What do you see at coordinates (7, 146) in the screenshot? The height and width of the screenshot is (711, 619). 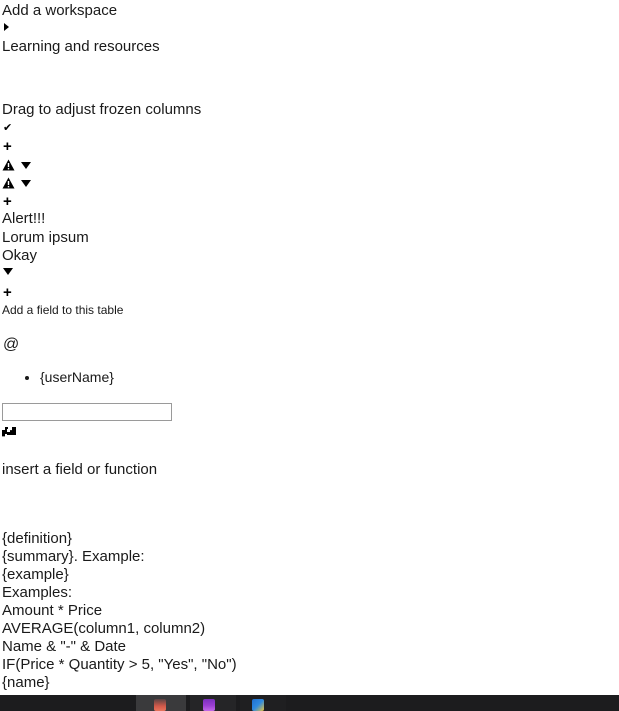 I see `add-row-button: +` at bounding box center [7, 146].